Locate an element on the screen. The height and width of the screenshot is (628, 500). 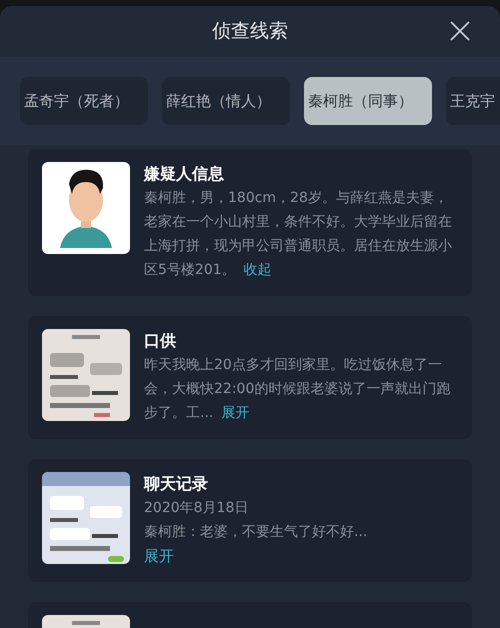
card-title: 嫌疑人信息 is located at coordinates (184, 174).